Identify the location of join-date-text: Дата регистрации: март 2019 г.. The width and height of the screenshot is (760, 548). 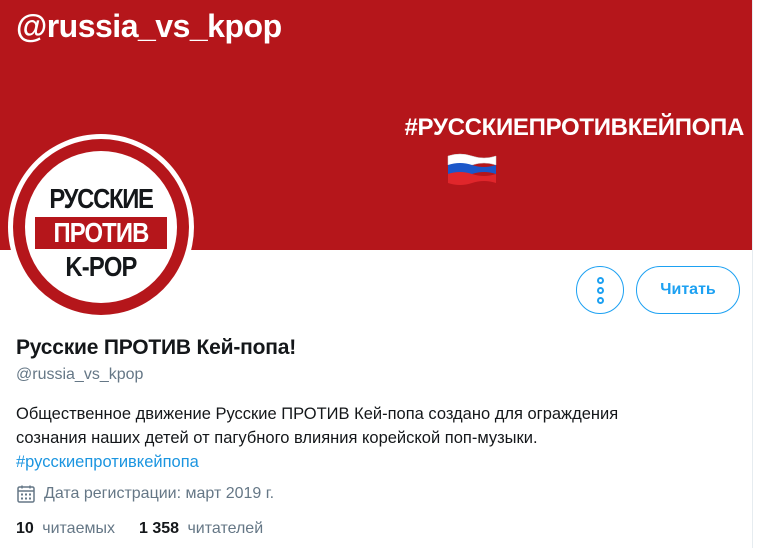
(159, 493).